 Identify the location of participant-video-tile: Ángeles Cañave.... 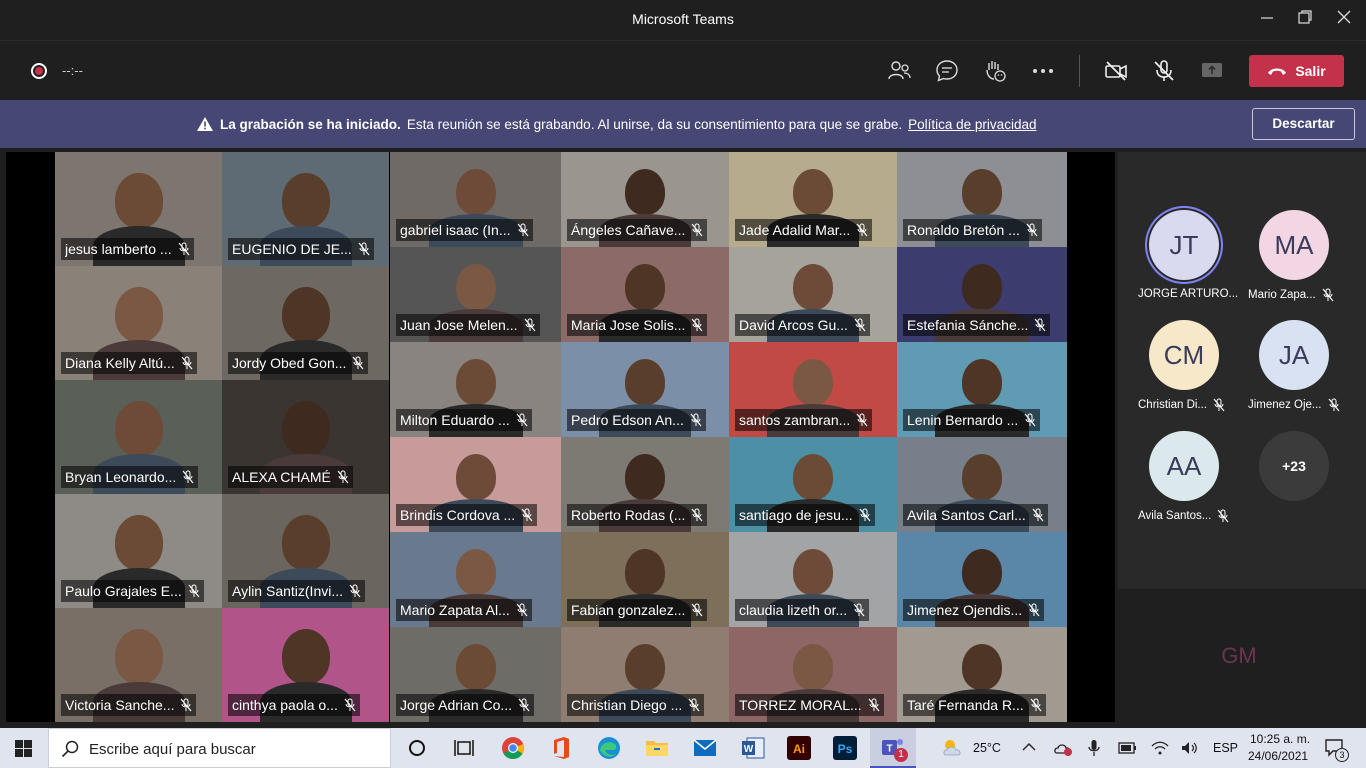
(645, 199).